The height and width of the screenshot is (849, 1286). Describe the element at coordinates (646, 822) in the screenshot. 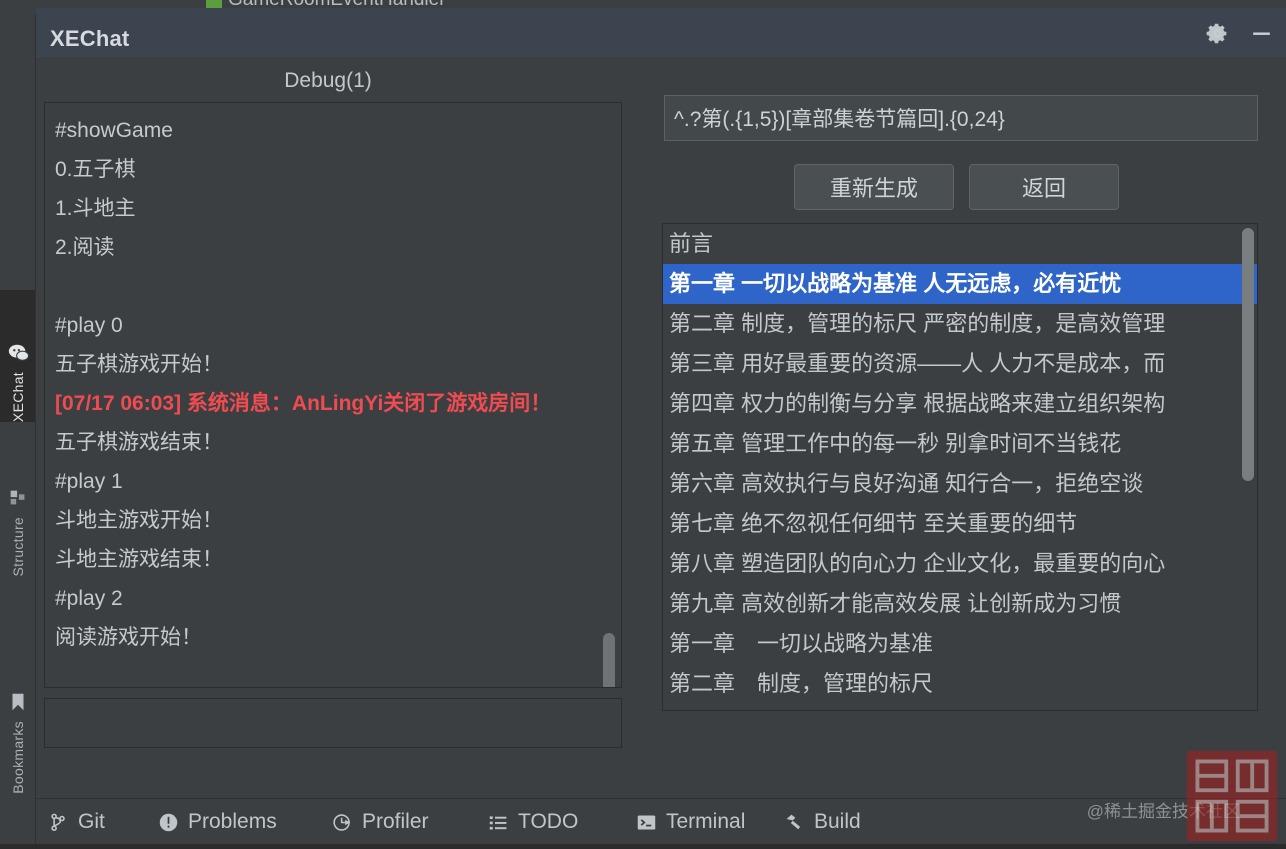

I see `terminal-icon` at that location.